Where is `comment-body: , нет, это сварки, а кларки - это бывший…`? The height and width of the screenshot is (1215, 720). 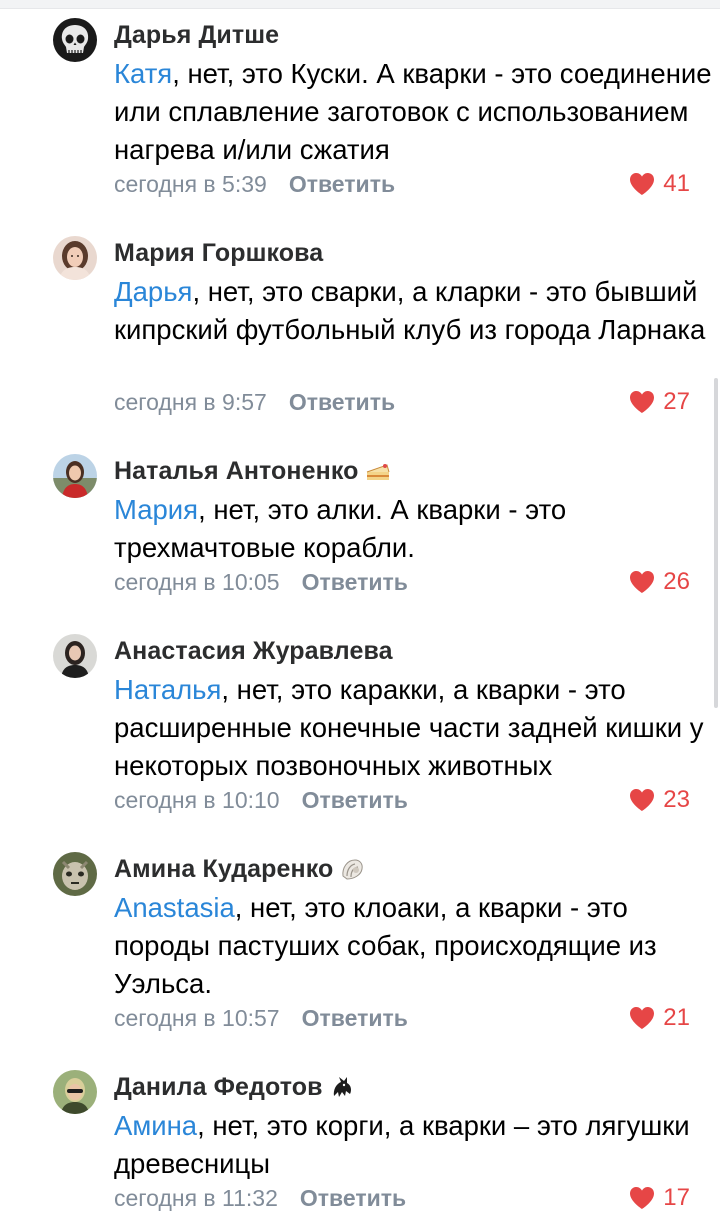
comment-body: , нет, это сварки, а кларки - это бывший… is located at coordinates (410, 310).